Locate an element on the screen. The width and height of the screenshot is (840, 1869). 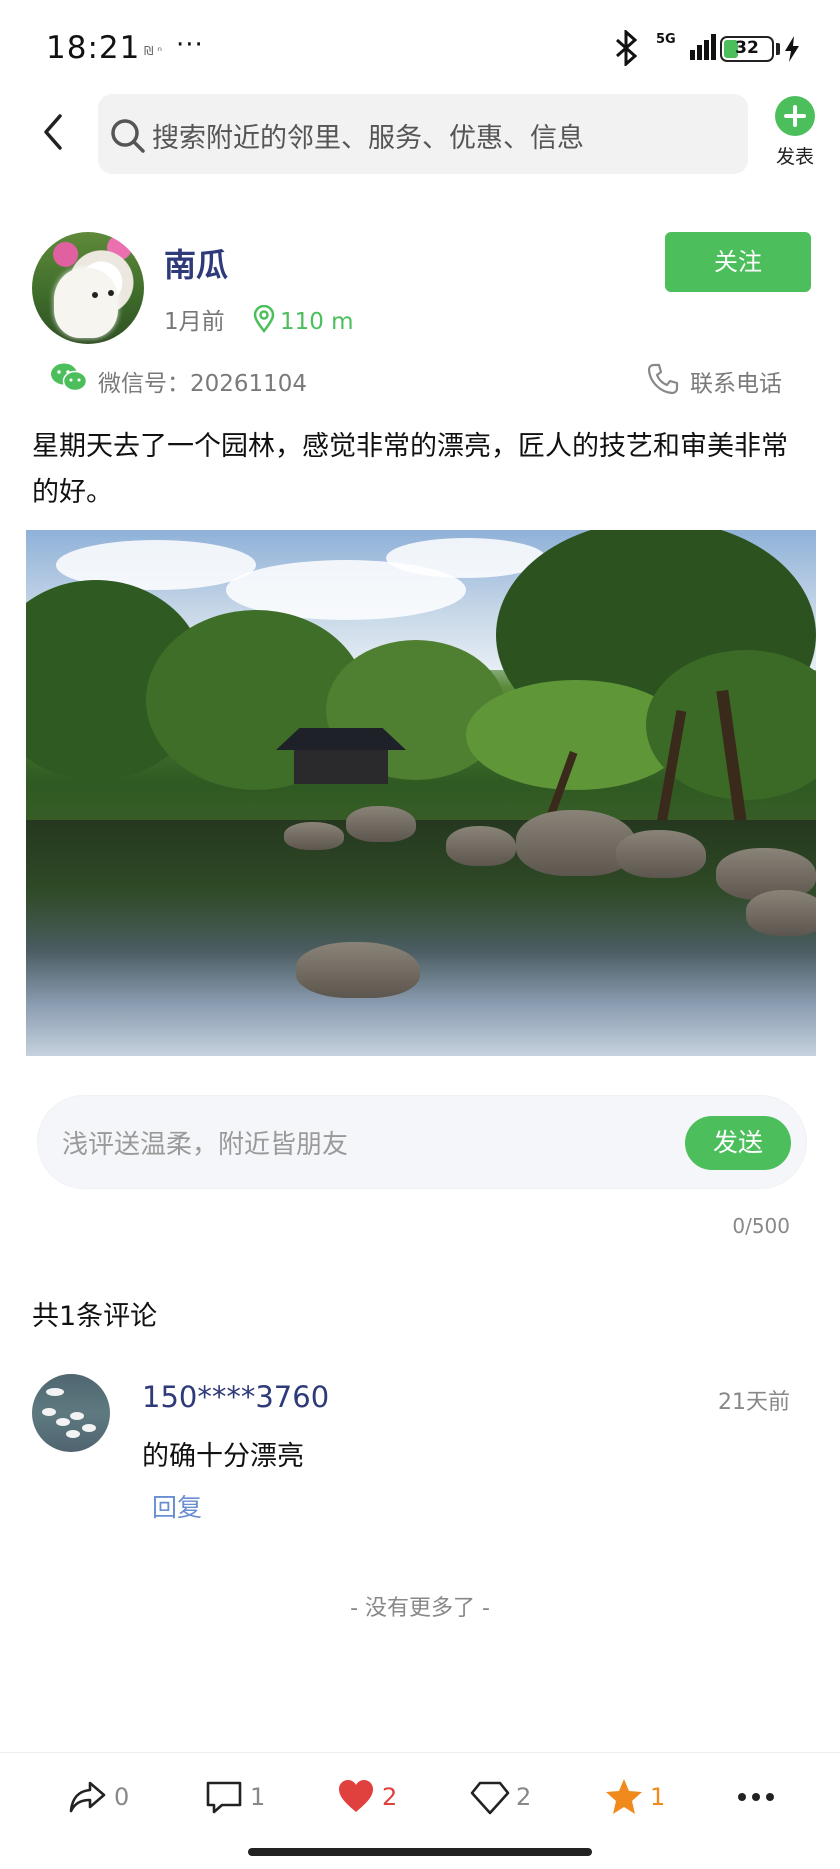
reward-button: 2 is located at coordinates (500, 1799).